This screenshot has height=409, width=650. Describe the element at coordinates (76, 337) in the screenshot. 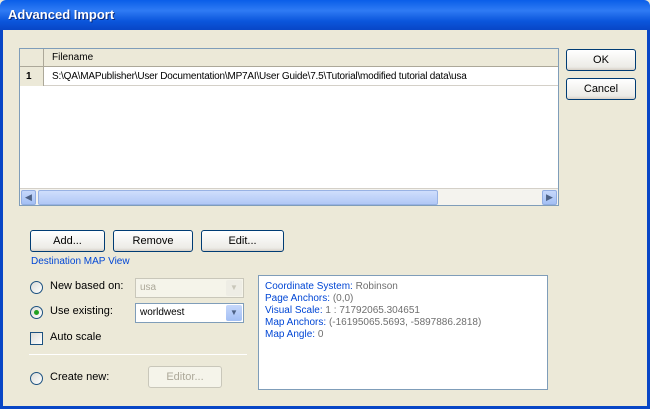

I see `auto-scale-label: Auto scale` at that location.